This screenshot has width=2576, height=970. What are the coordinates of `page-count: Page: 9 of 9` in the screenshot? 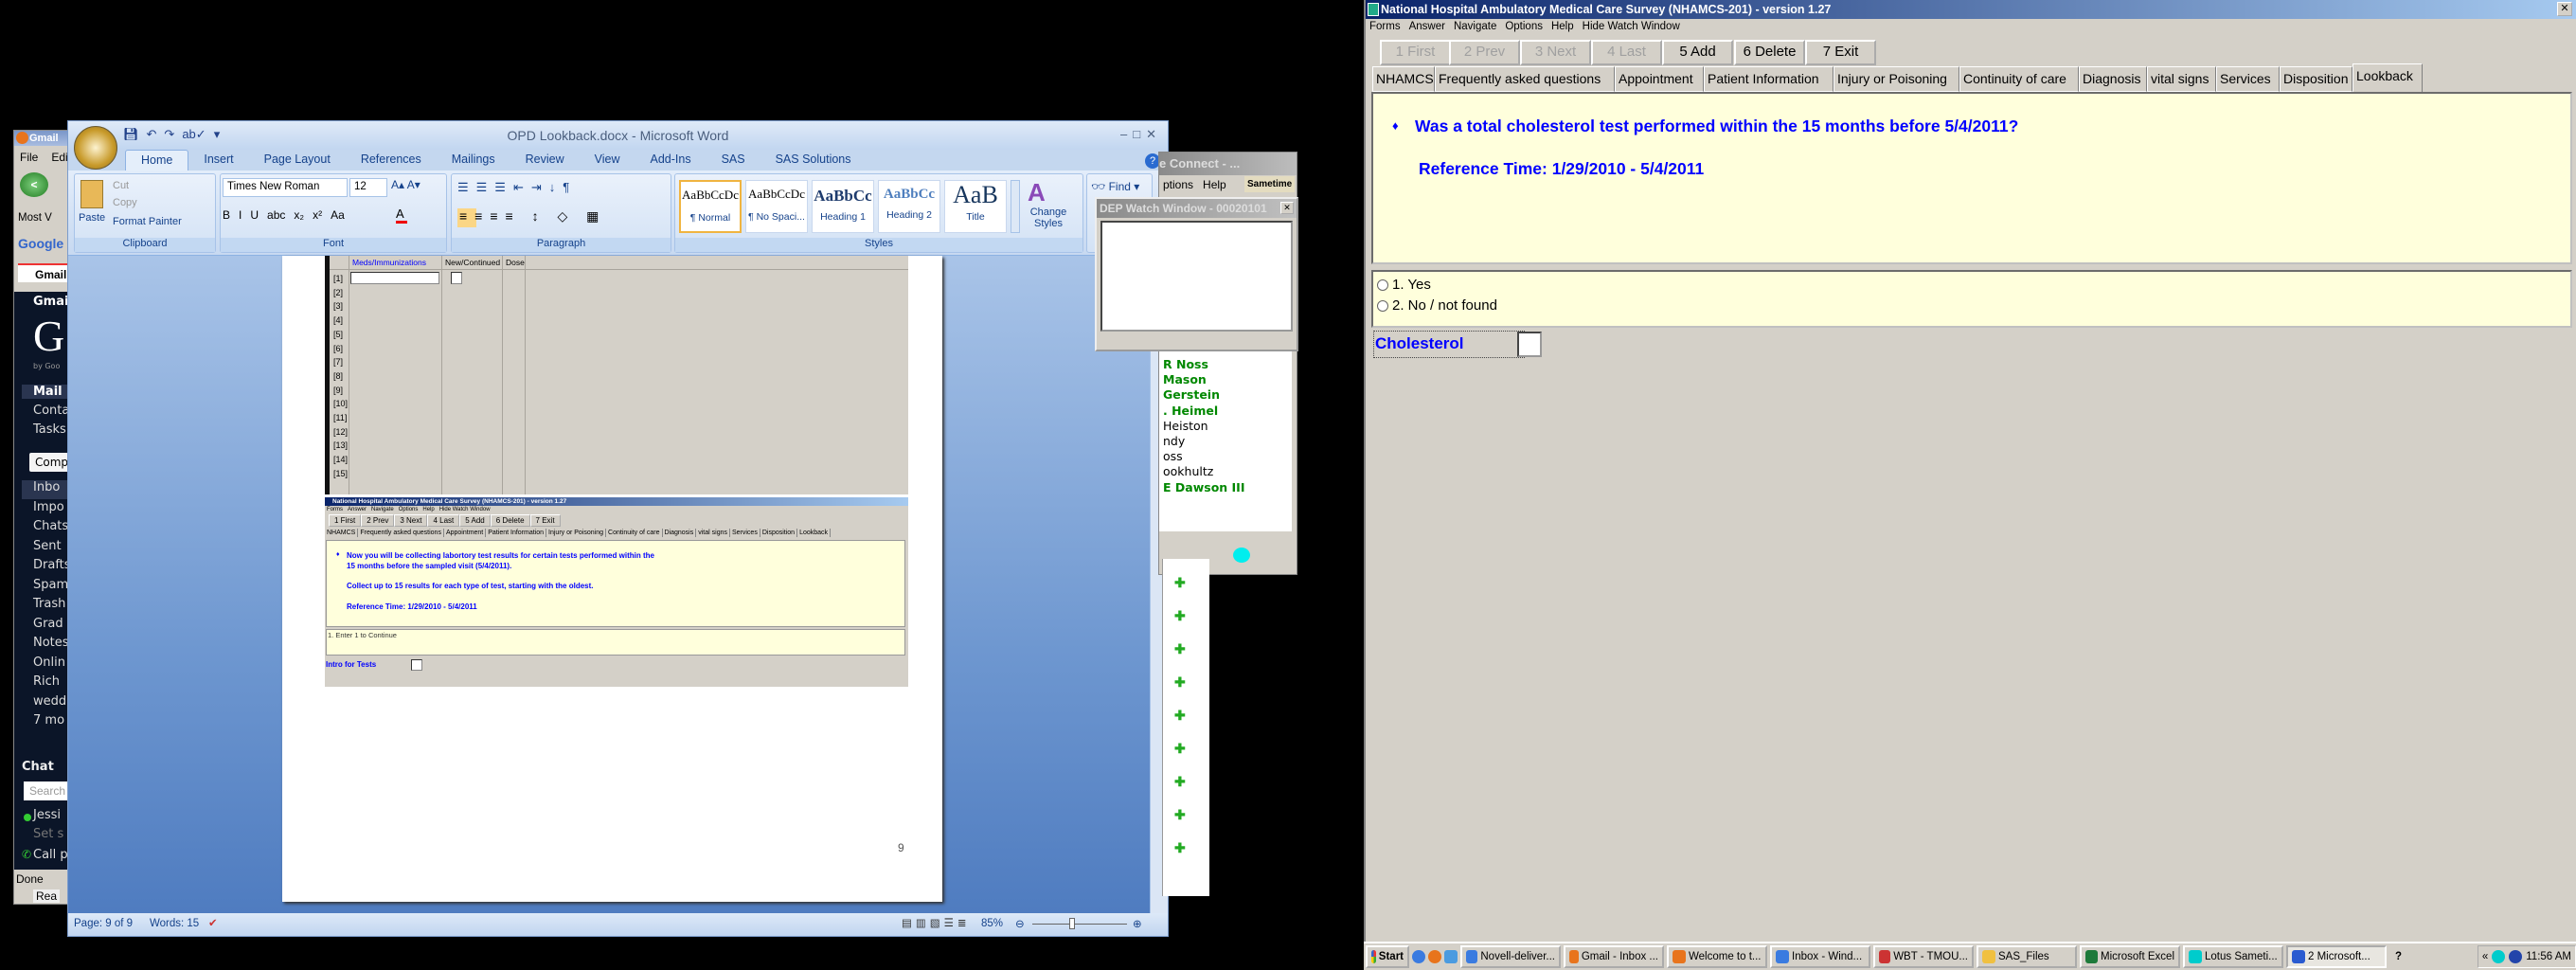 It's located at (103, 924).